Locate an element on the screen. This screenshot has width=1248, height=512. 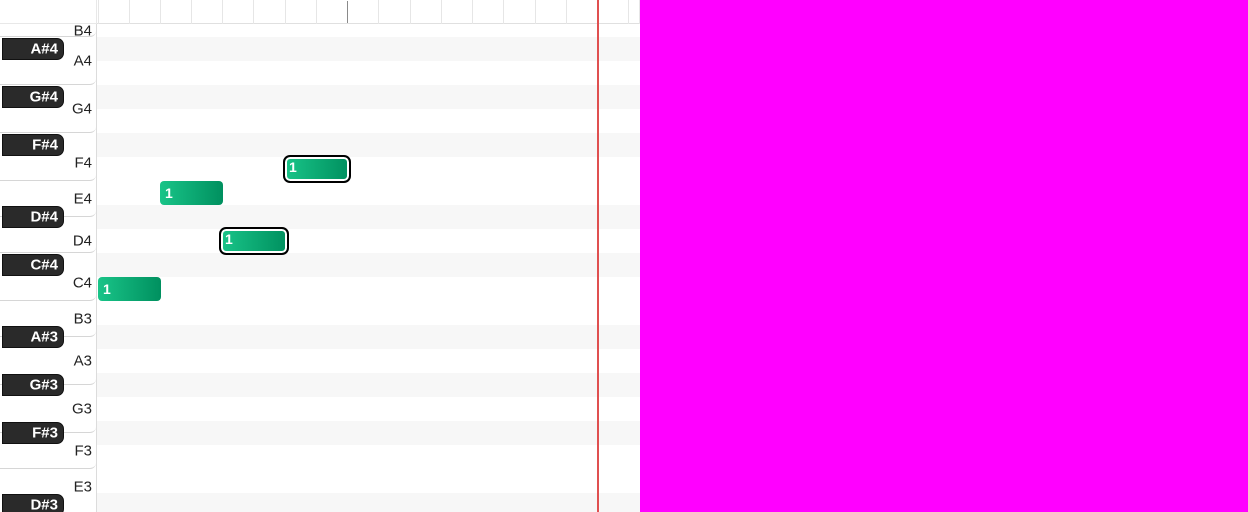
lane-d4 is located at coordinates (368, 241).